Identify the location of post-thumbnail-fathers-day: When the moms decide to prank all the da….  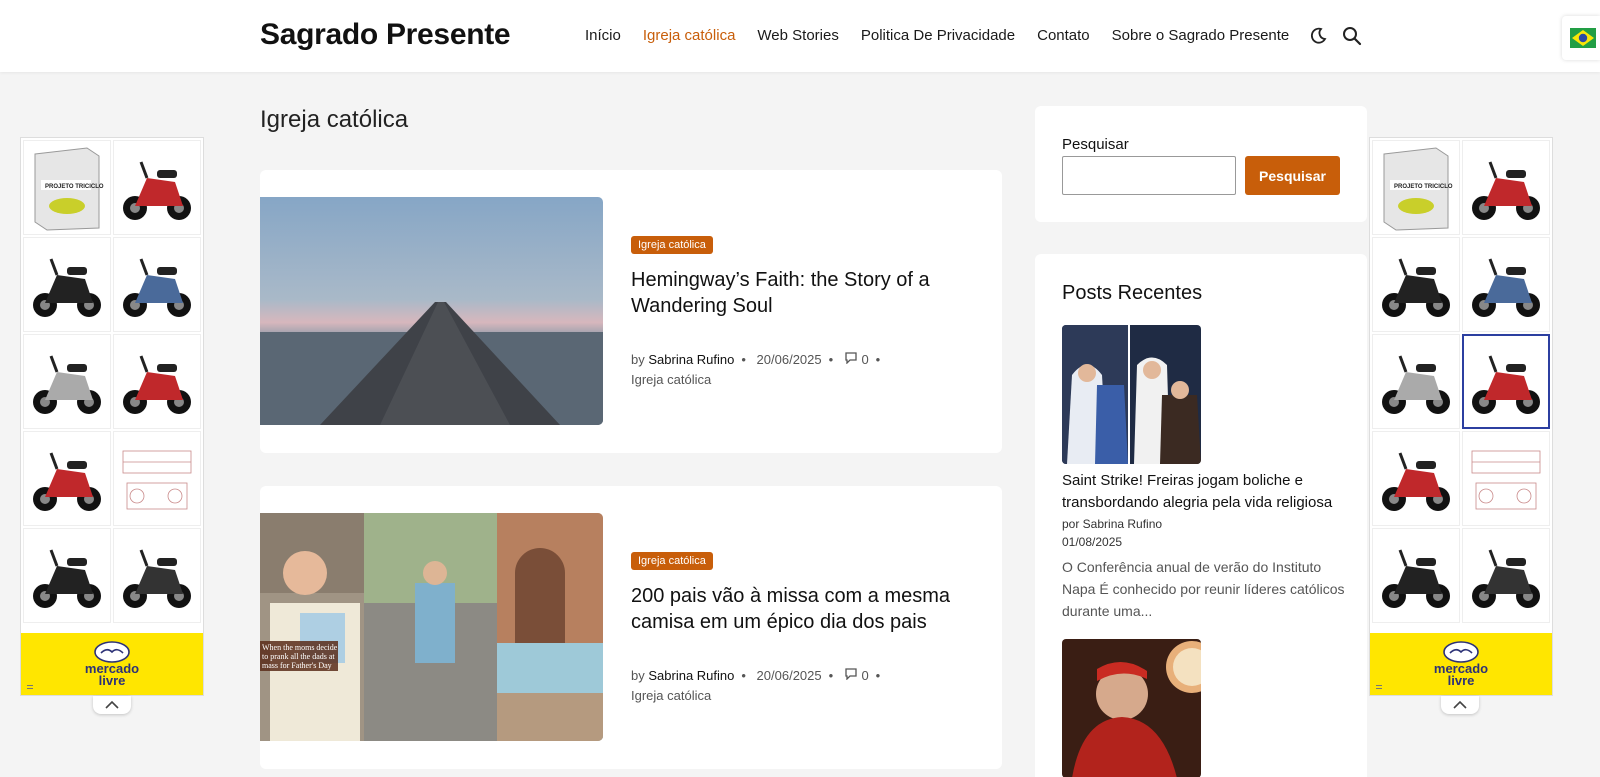
(431, 627).